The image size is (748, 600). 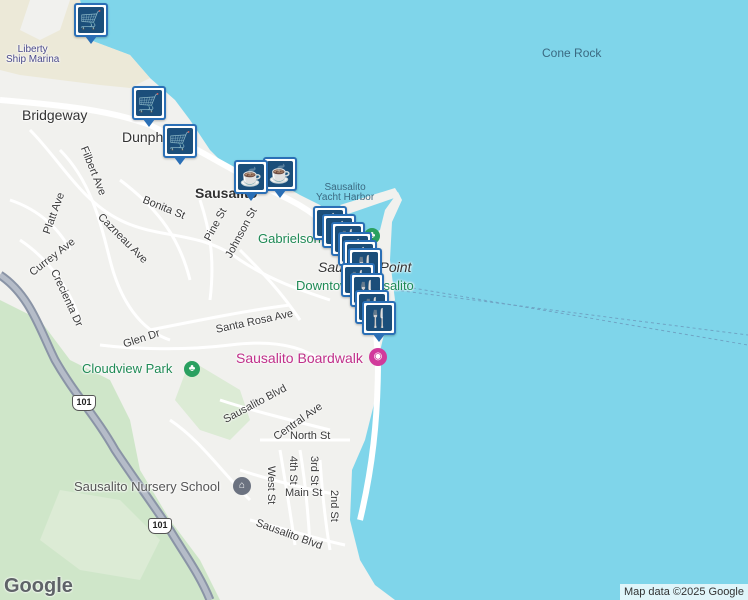 What do you see at coordinates (378, 357) in the screenshot?
I see `camera-icon: ◉` at bounding box center [378, 357].